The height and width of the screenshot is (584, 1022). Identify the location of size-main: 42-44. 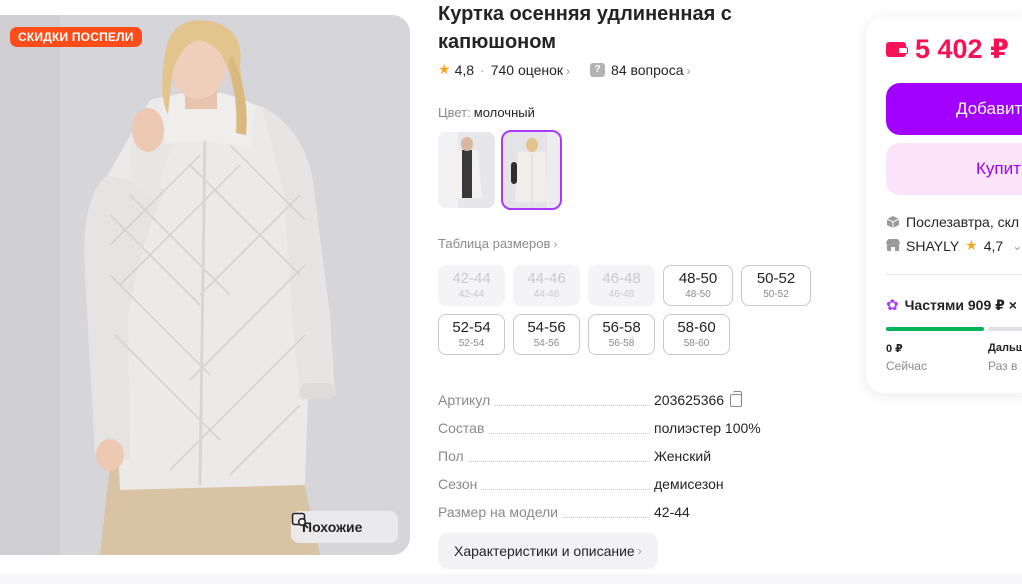
(471, 278).